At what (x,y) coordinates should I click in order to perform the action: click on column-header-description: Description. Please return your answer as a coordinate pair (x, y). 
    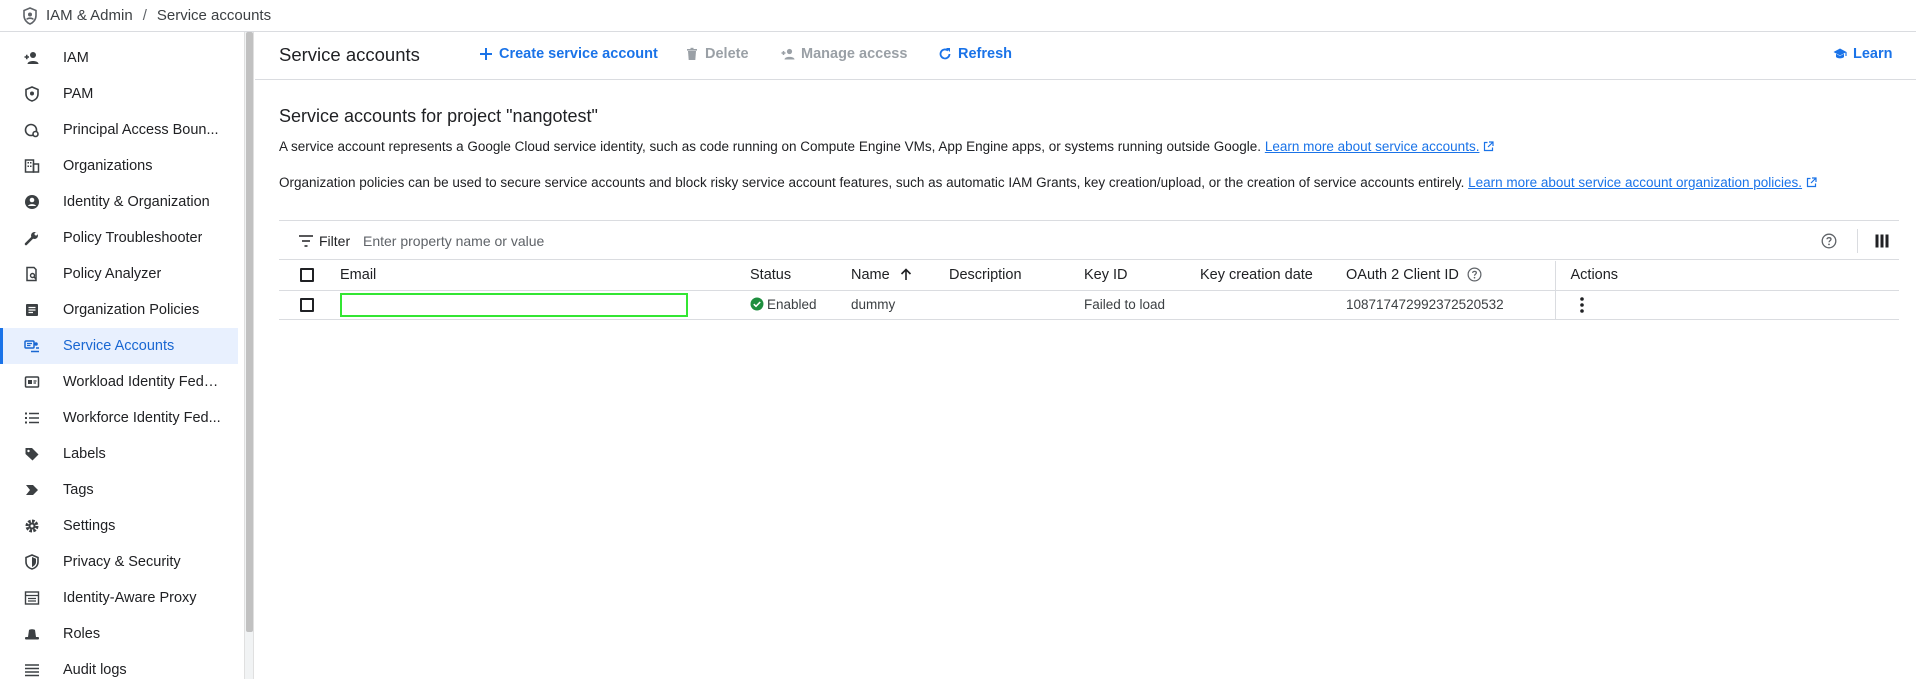
    Looking at the image, I should click on (1016, 276).